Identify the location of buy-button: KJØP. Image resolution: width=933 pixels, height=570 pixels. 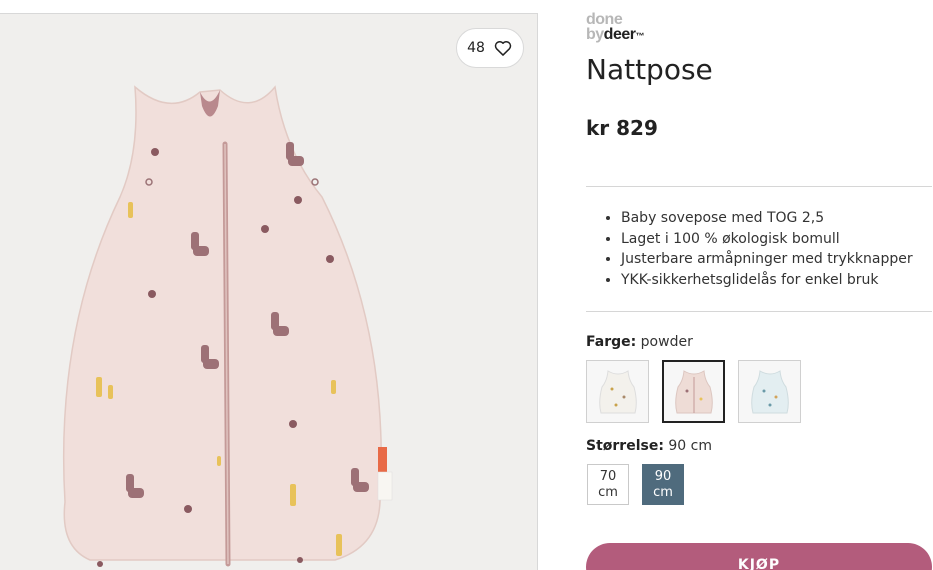
(759, 556).